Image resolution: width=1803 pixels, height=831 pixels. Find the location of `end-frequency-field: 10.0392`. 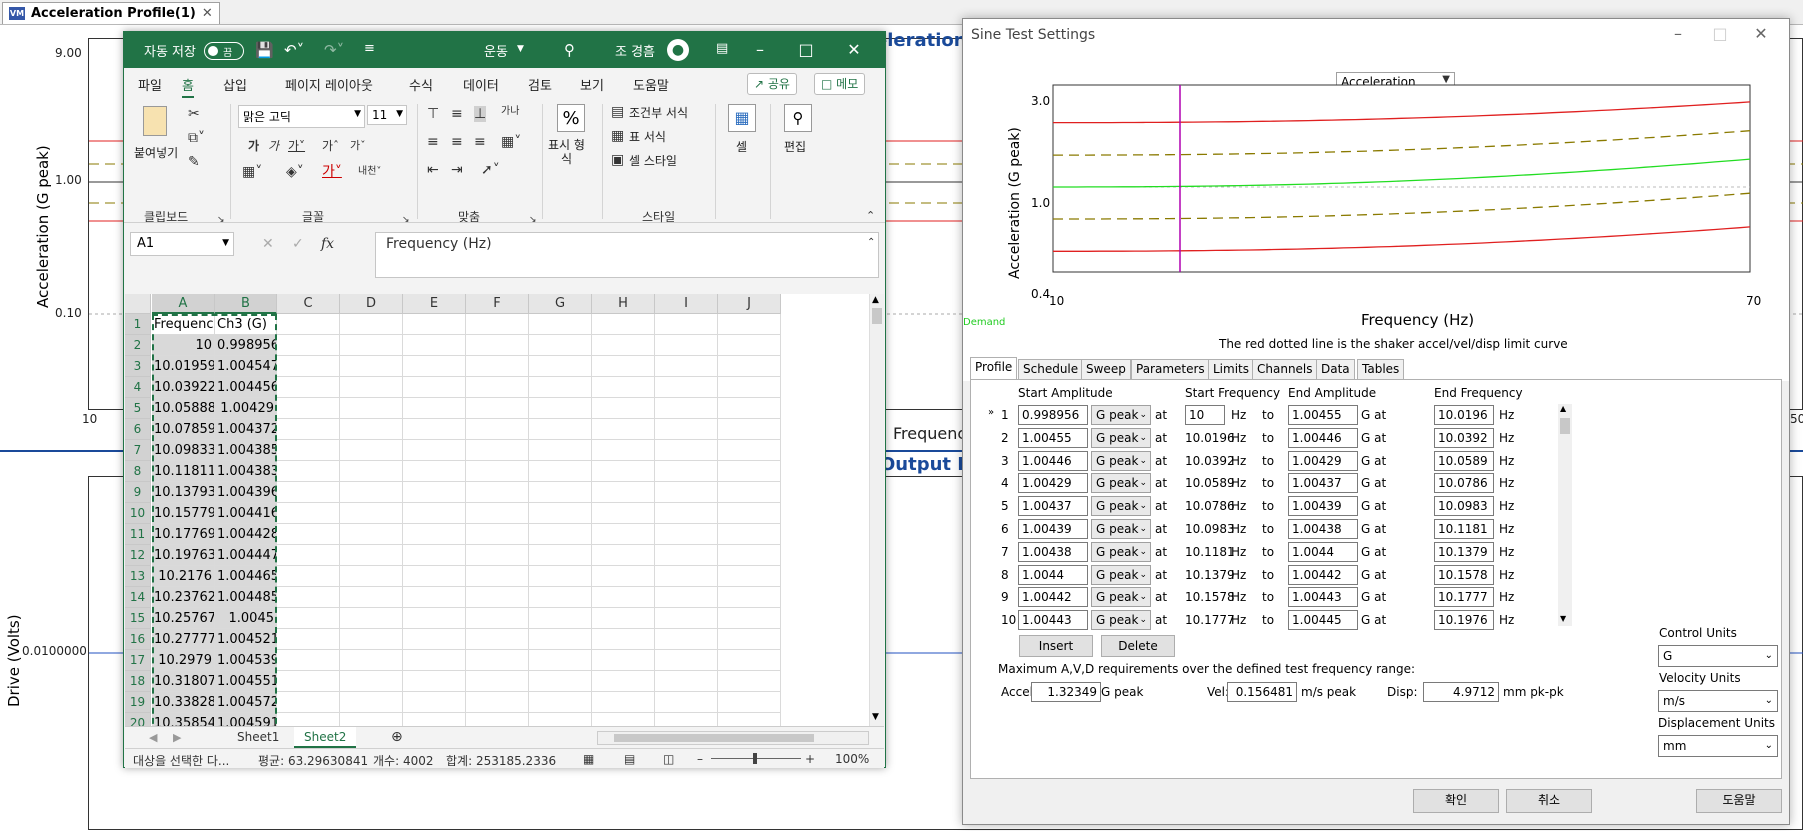

end-frequency-field: 10.0392 is located at coordinates (1464, 437).